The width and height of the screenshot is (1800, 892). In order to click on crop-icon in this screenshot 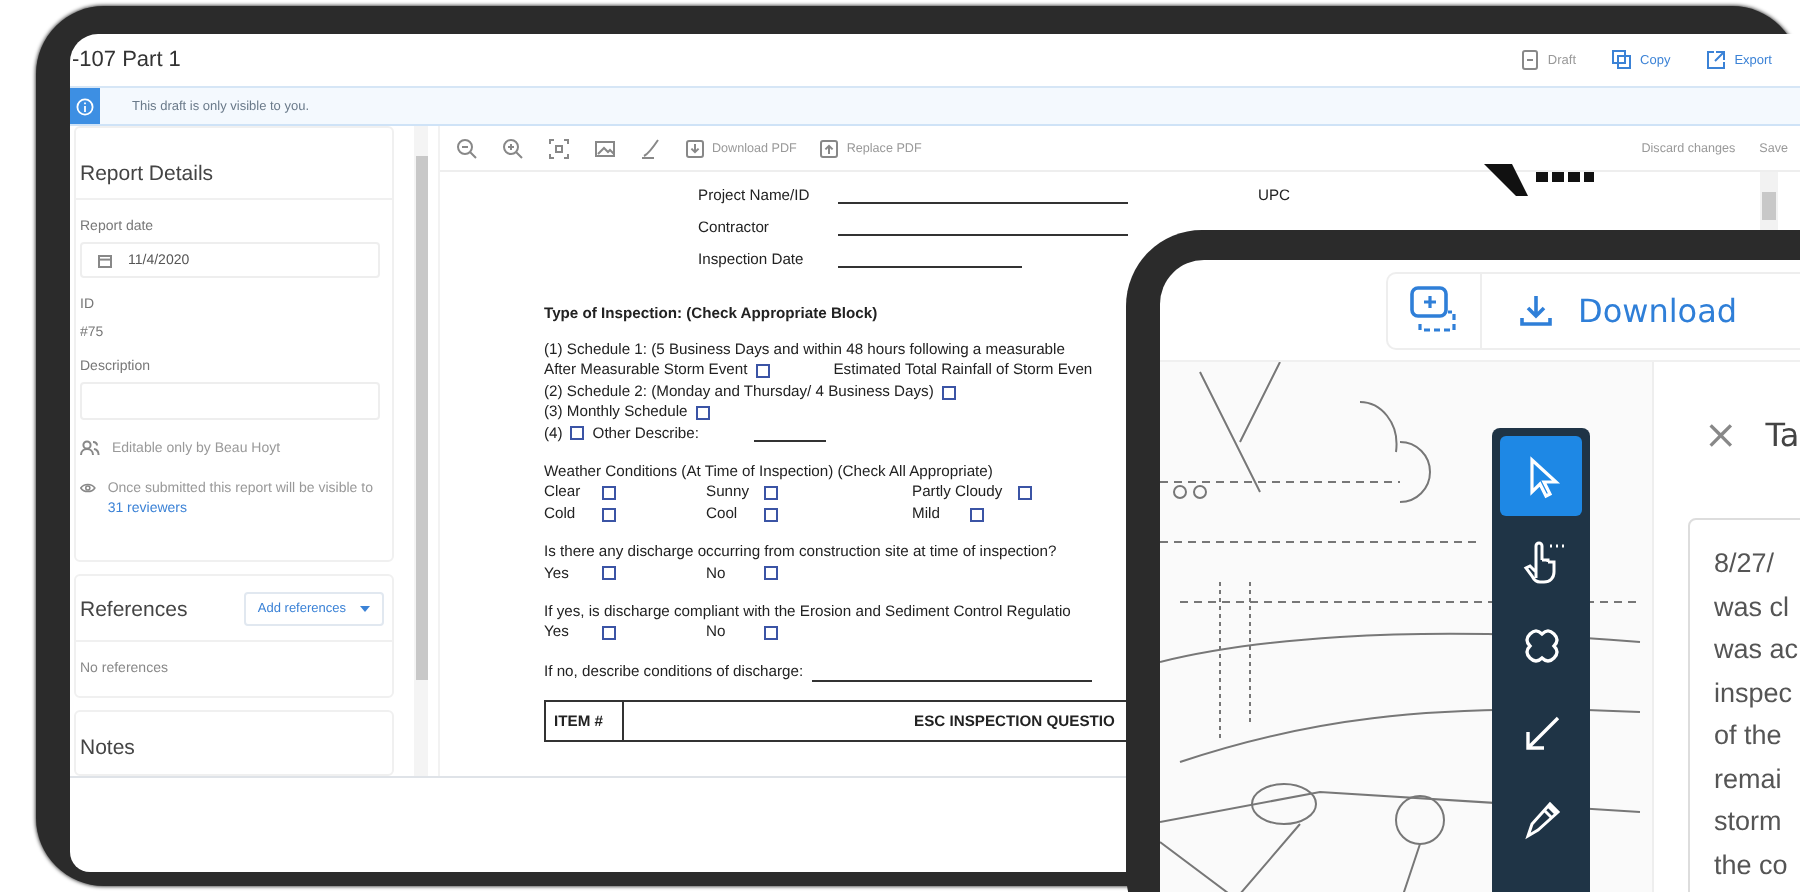, I will do `click(1434, 310)`.